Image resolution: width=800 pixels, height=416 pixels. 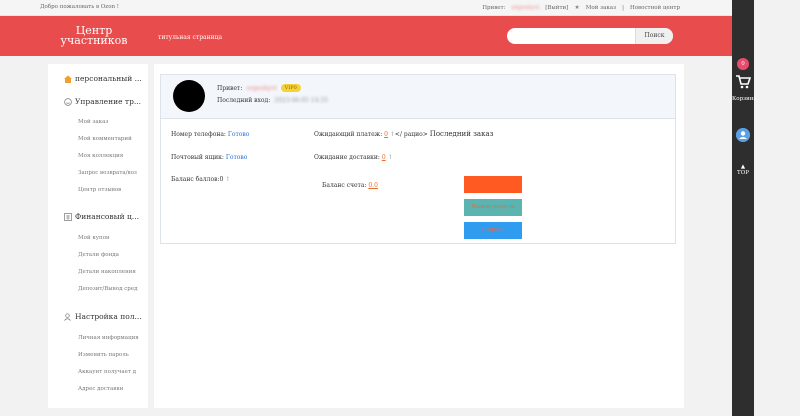 What do you see at coordinates (68, 216) in the screenshot?
I see `finance-icon` at bounding box center [68, 216].